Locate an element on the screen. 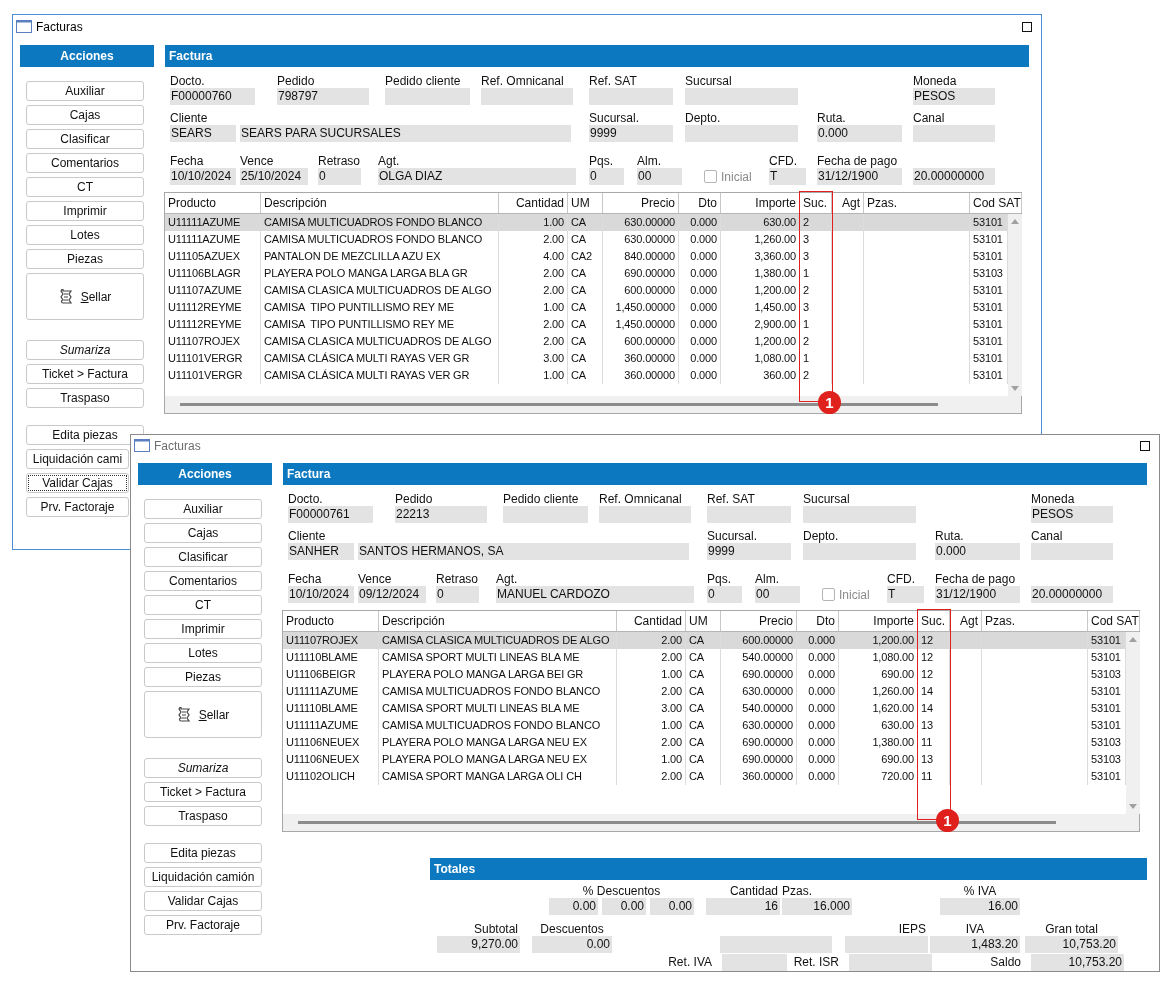 The width and height of the screenshot is (1174, 985). table-row: U11112REYME CAMISA TIPO PUNTILLISMO REY ME 2.00 CA 1,450.00000 0.000 2,900.00 1 53101 is located at coordinates (586, 324).